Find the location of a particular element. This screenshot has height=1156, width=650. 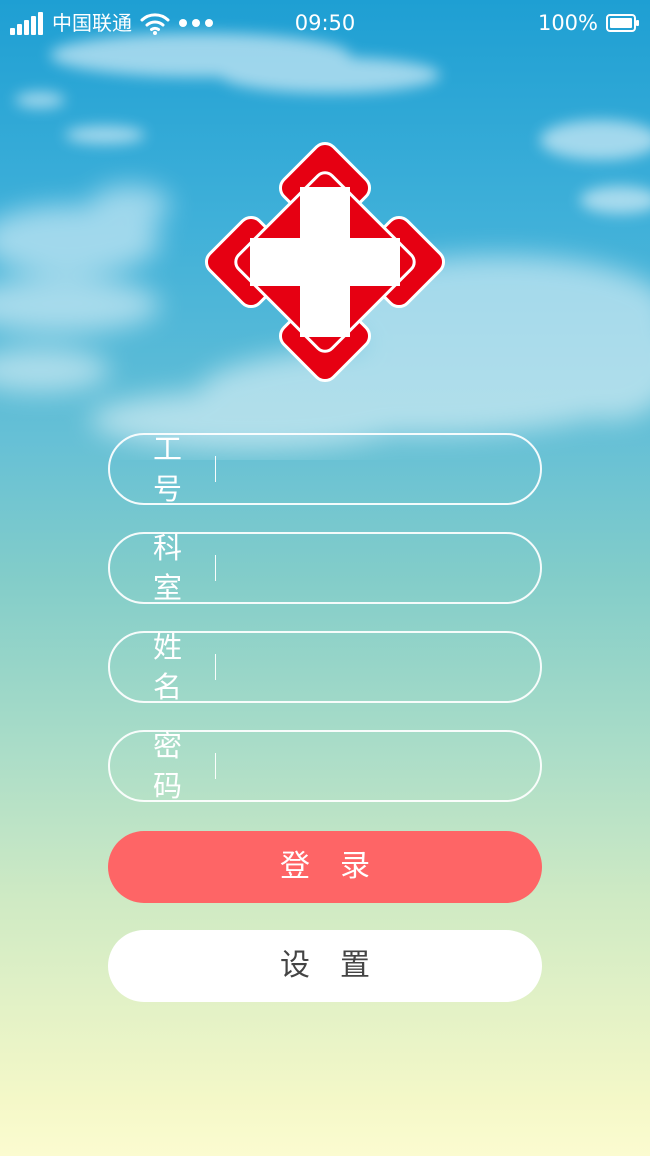

name-label: 姓名 is located at coordinates (169, 667).